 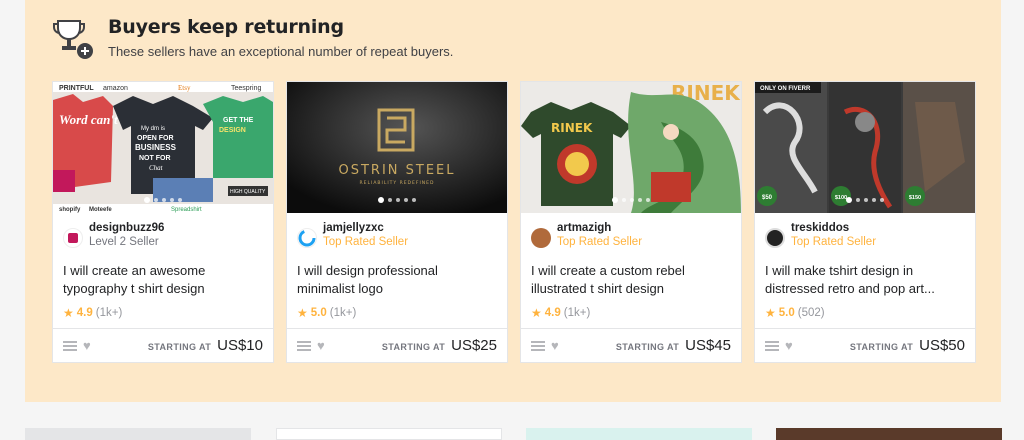 What do you see at coordinates (474, 345) in the screenshot?
I see `price-value: US$25` at bounding box center [474, 345].